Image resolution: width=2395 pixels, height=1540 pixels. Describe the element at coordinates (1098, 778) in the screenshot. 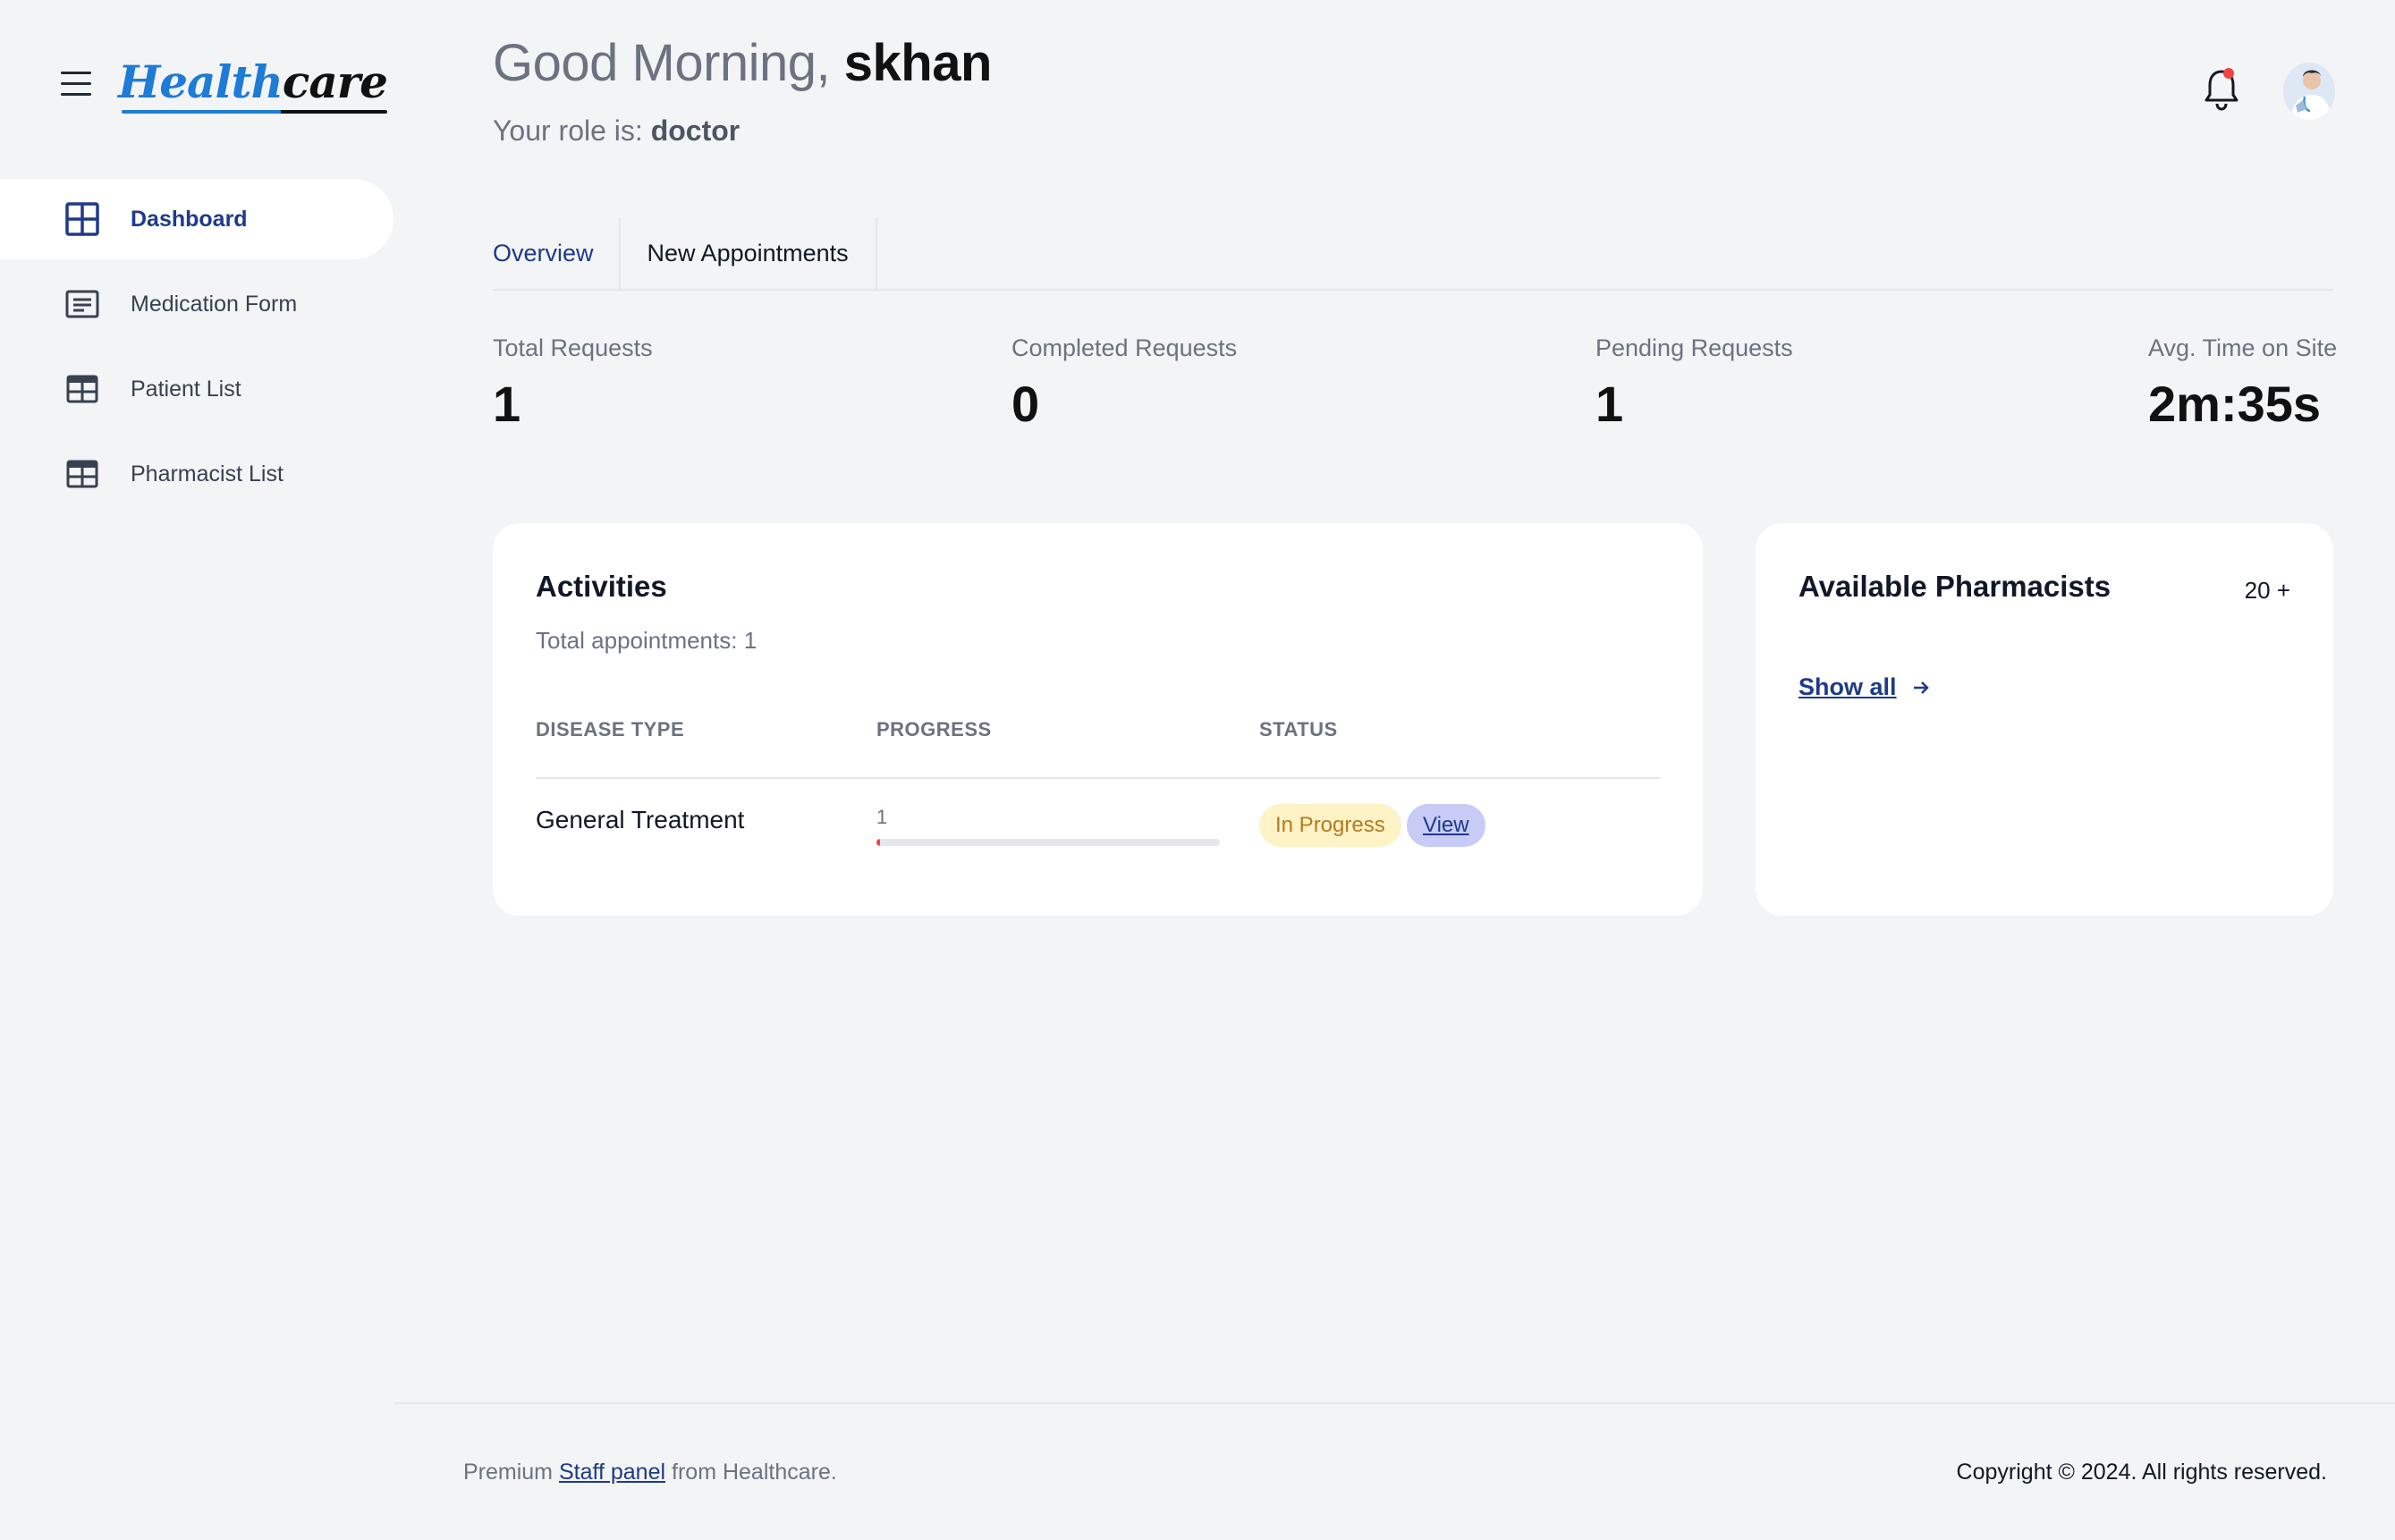

I see `table-divider` at that location.